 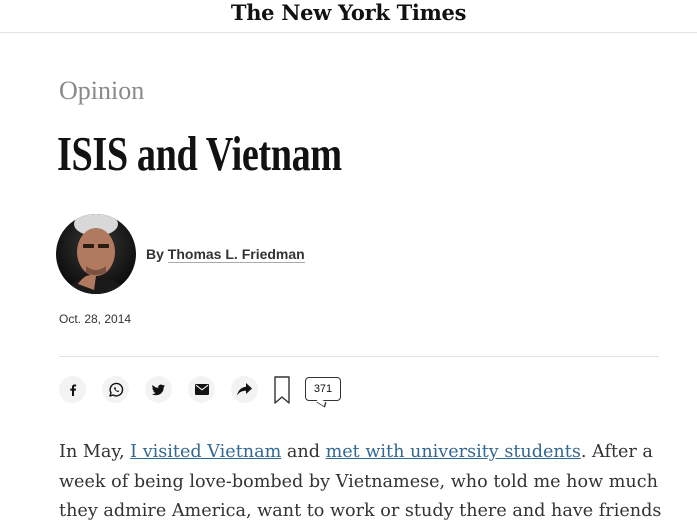 I want to click on whatsapp-icon, so click(x=115, y=389).